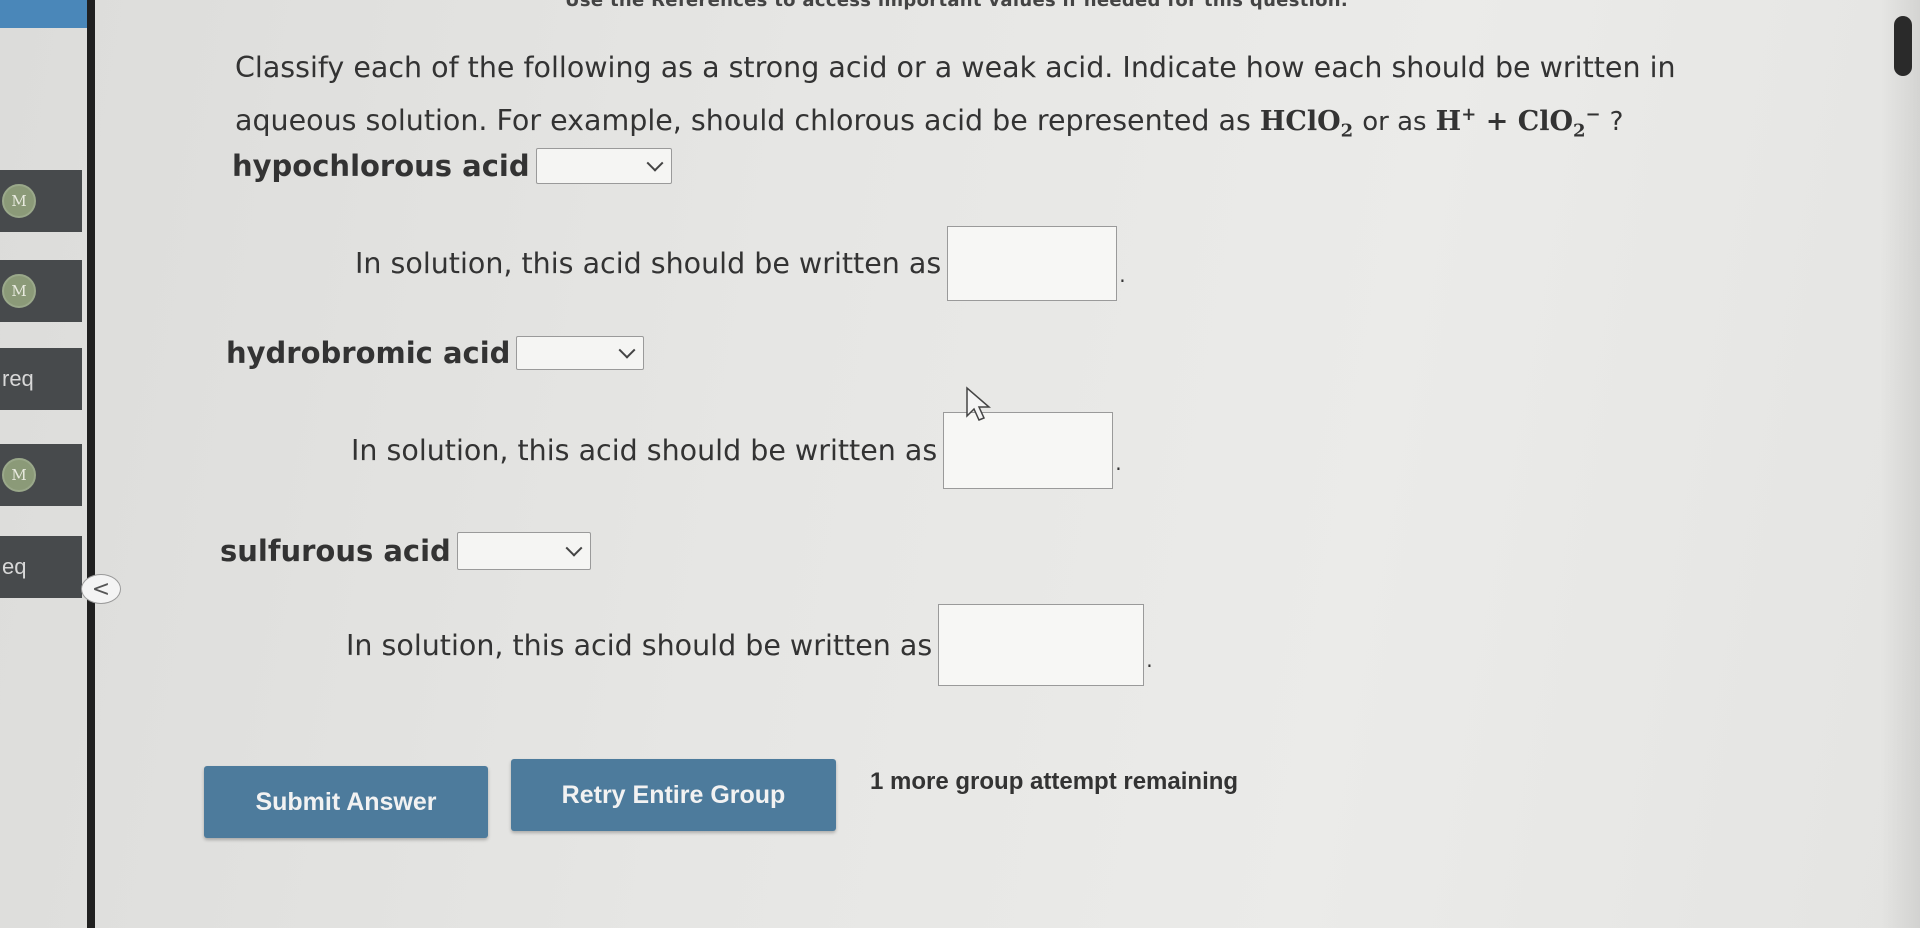 Image resolution: width=1920 pixels, height=928 pixels. Describe the element at coordinates (1518, 123) in the screenshot. I see `ionic-formula: H+ + ClO2−` at that location.